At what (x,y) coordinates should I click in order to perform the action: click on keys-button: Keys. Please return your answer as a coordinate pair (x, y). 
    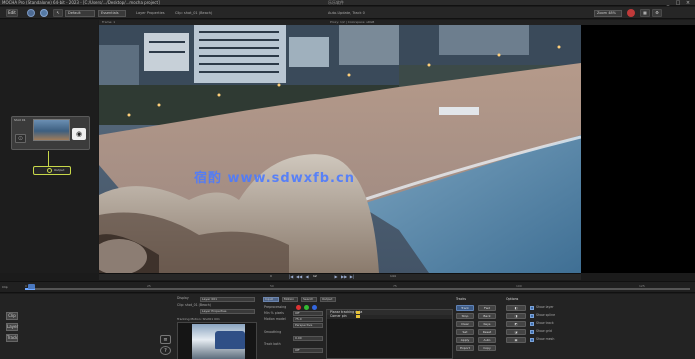
    Looking at the image, I should click on (487, 324).